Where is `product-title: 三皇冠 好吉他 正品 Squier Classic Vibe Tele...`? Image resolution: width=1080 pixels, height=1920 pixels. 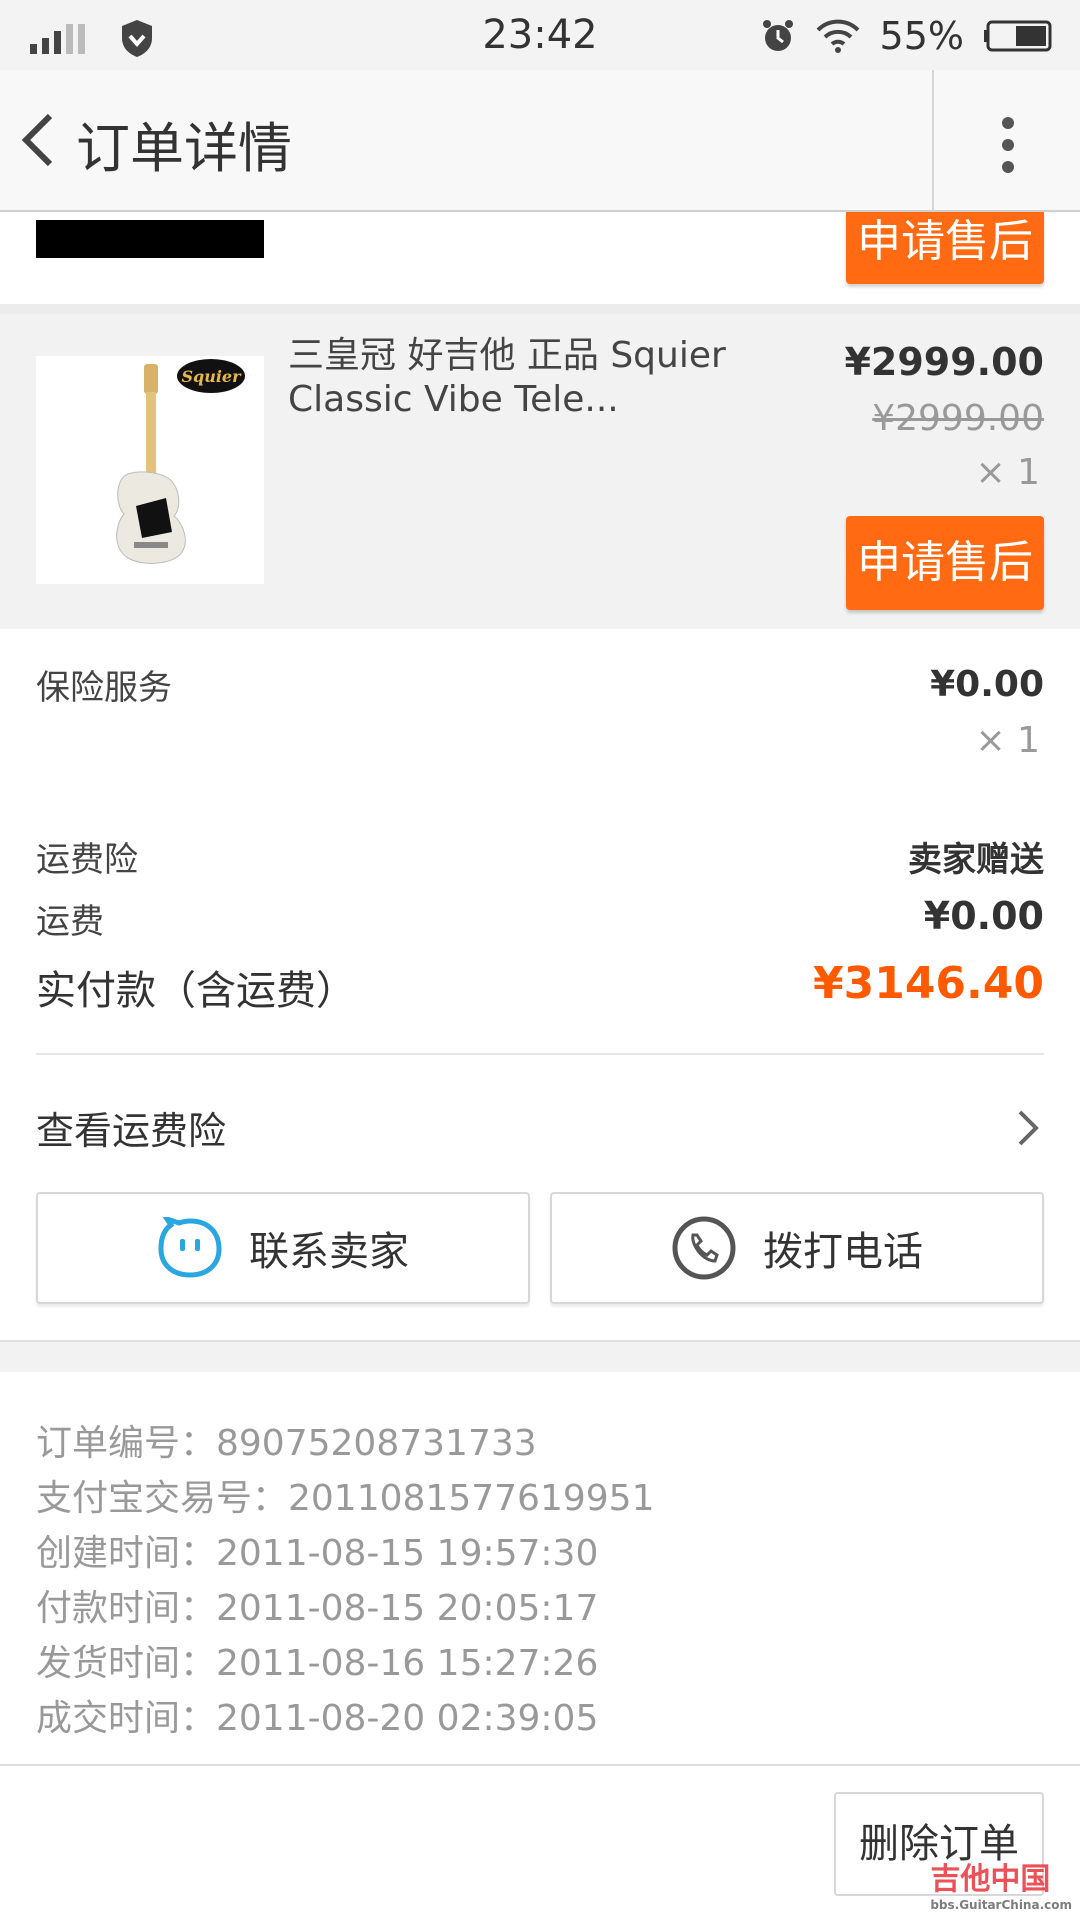 product-title: 三皇冠 好吉他 正品 Squier Classic Vibe Tele... is located at coordinates (538, 378).